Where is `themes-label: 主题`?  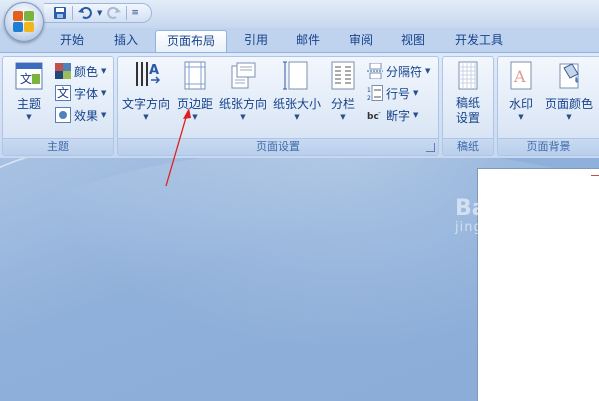 themes-label: 主题 is located at coordinates (28, 104).